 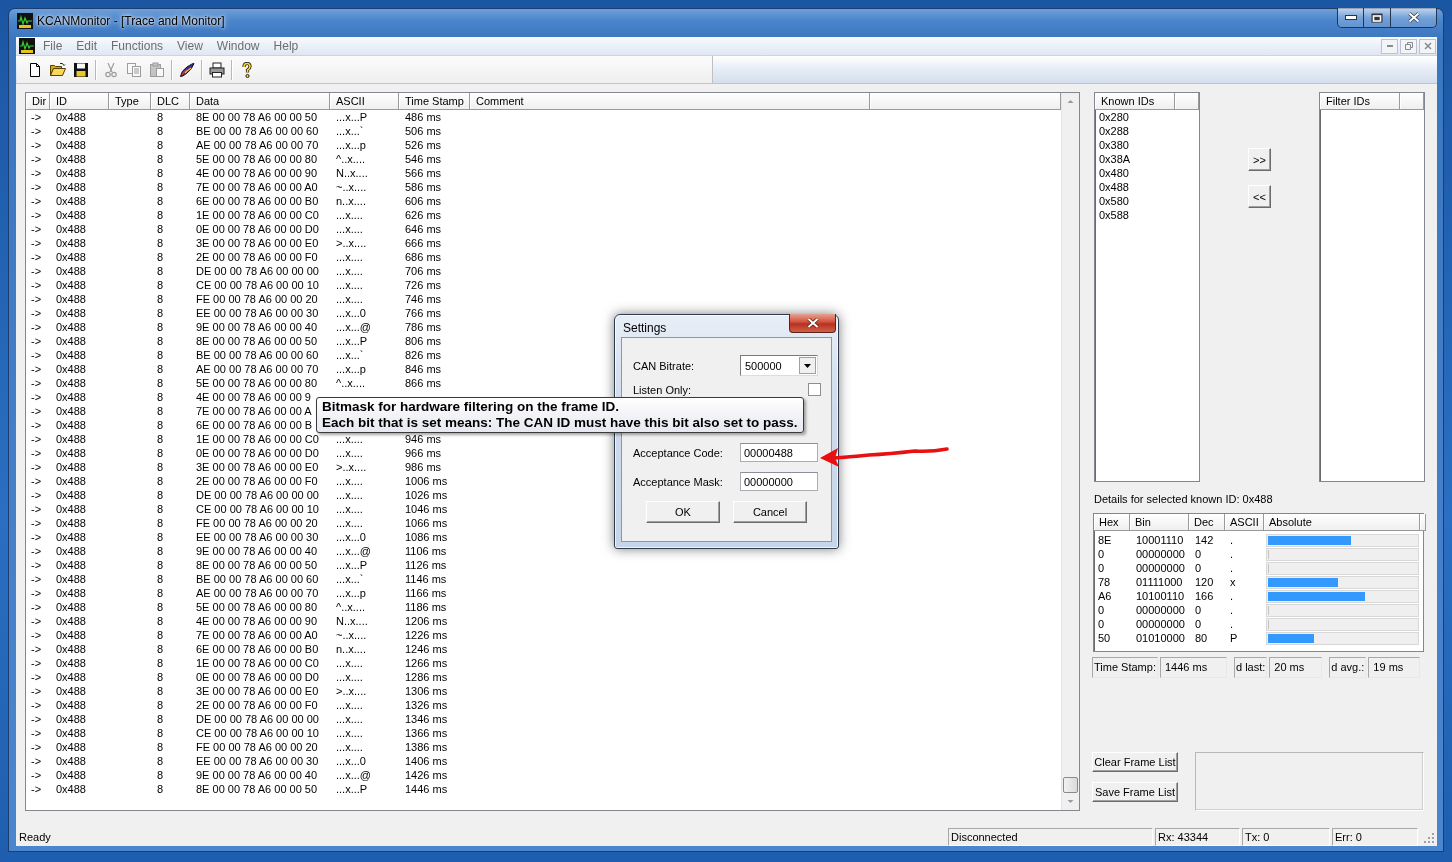 I want to click on column-header: Comment, so click(x=670, y=101).